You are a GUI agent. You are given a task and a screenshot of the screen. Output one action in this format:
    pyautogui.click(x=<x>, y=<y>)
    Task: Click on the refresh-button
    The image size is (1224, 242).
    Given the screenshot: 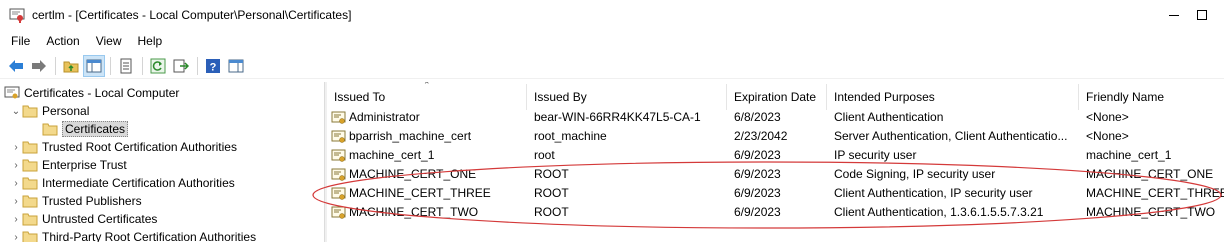 What is the action you would take?
    pyautogui.click(x=158, y=66)
    